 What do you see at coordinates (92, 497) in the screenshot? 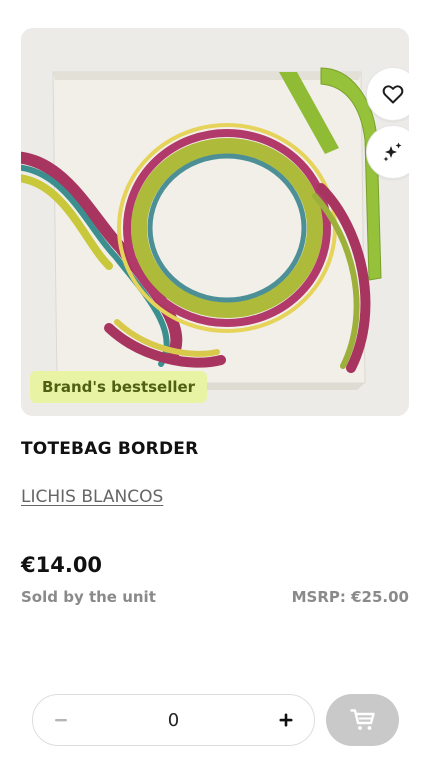
I see `brand-link: LICHIS BLANCOS` at bounding box center [92, 497].